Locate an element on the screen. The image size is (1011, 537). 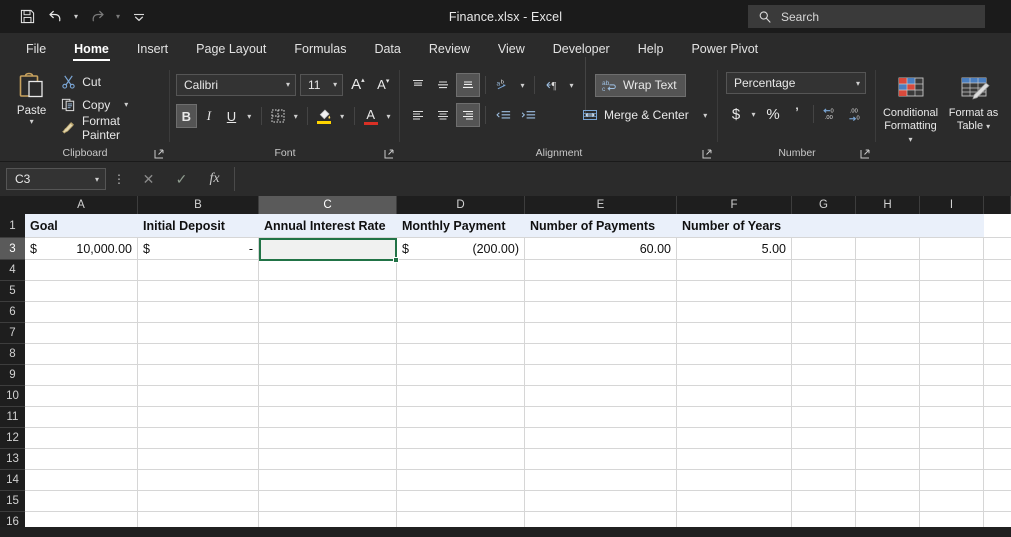
row-header-12: 12 is located at coordinates (12, 438).